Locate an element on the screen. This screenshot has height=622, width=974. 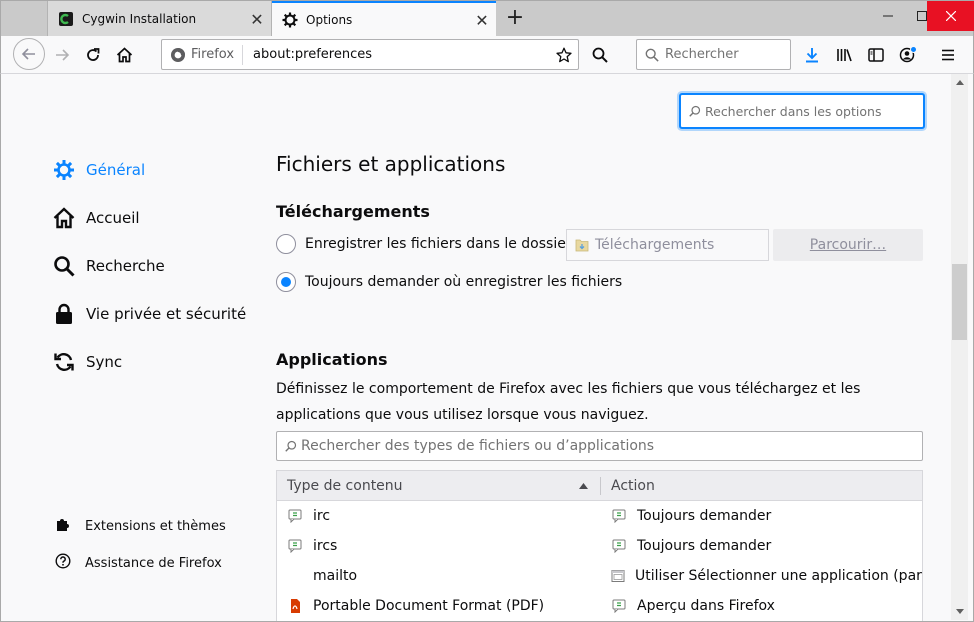
forward-button is located at coordinates (62, 55).